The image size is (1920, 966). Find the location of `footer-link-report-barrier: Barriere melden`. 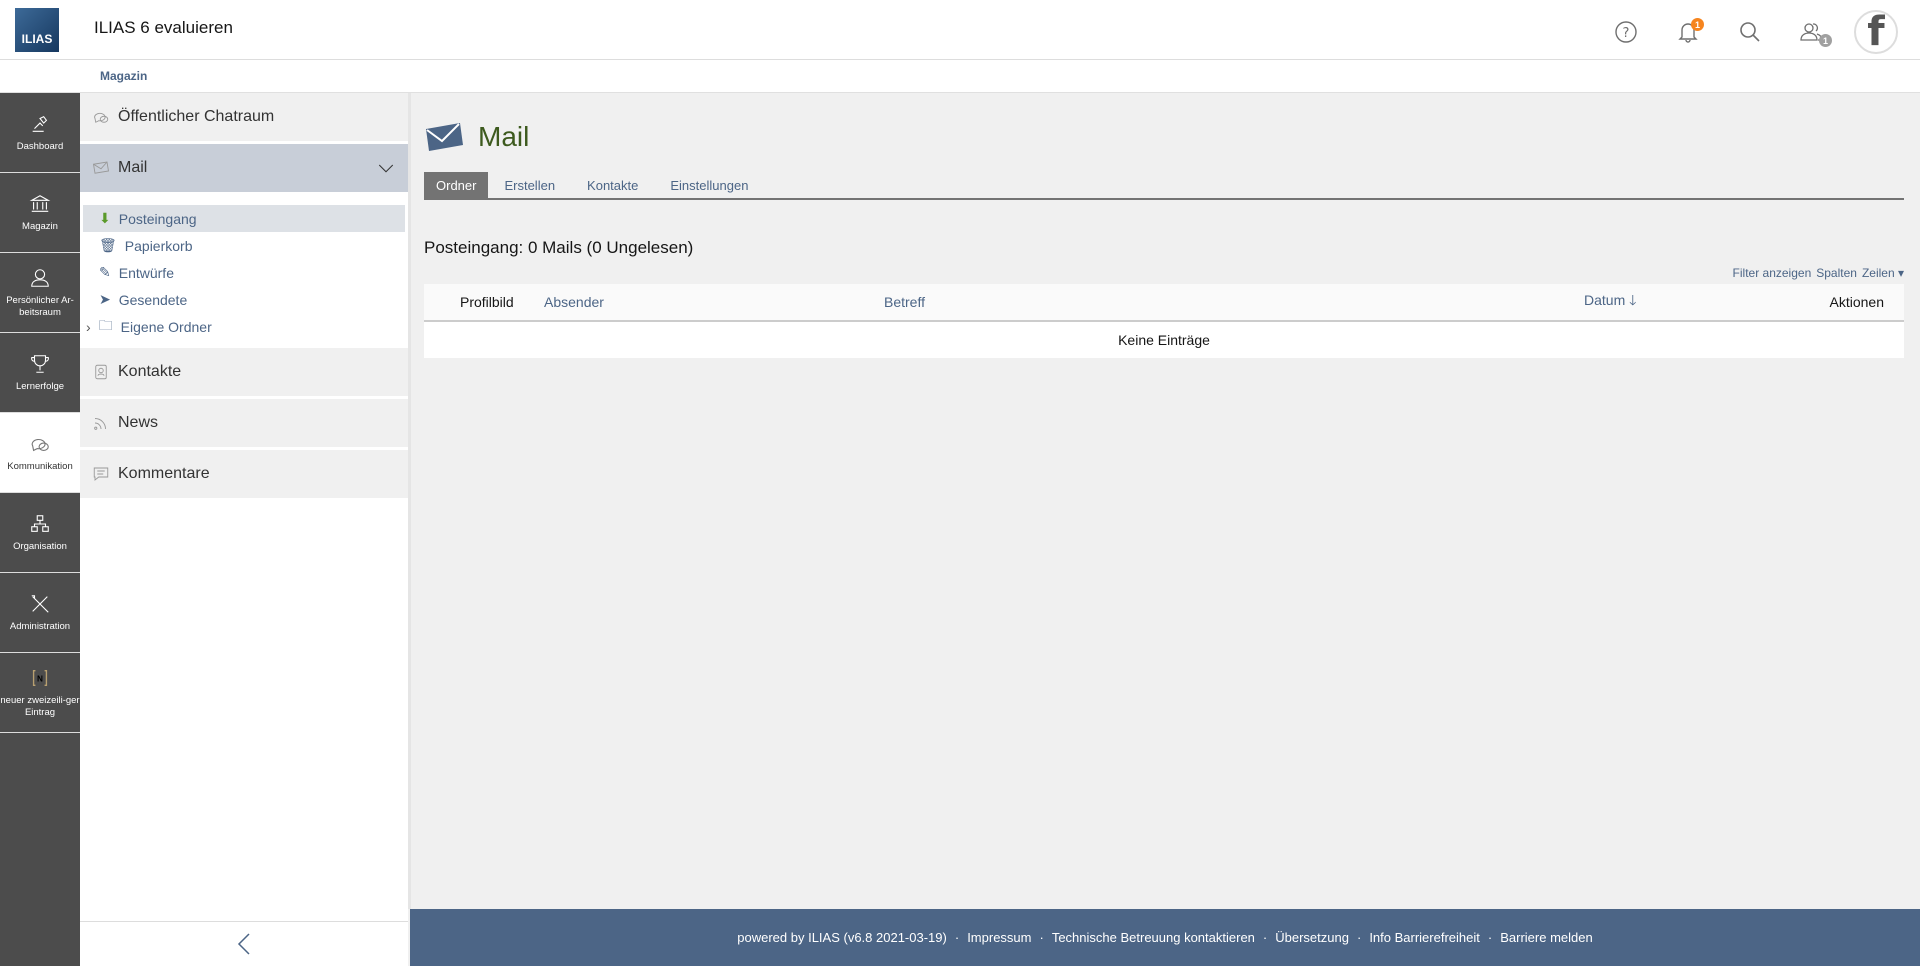

footer-link-report-barrier: Barriere melden is located at coordinates (1546, 937).